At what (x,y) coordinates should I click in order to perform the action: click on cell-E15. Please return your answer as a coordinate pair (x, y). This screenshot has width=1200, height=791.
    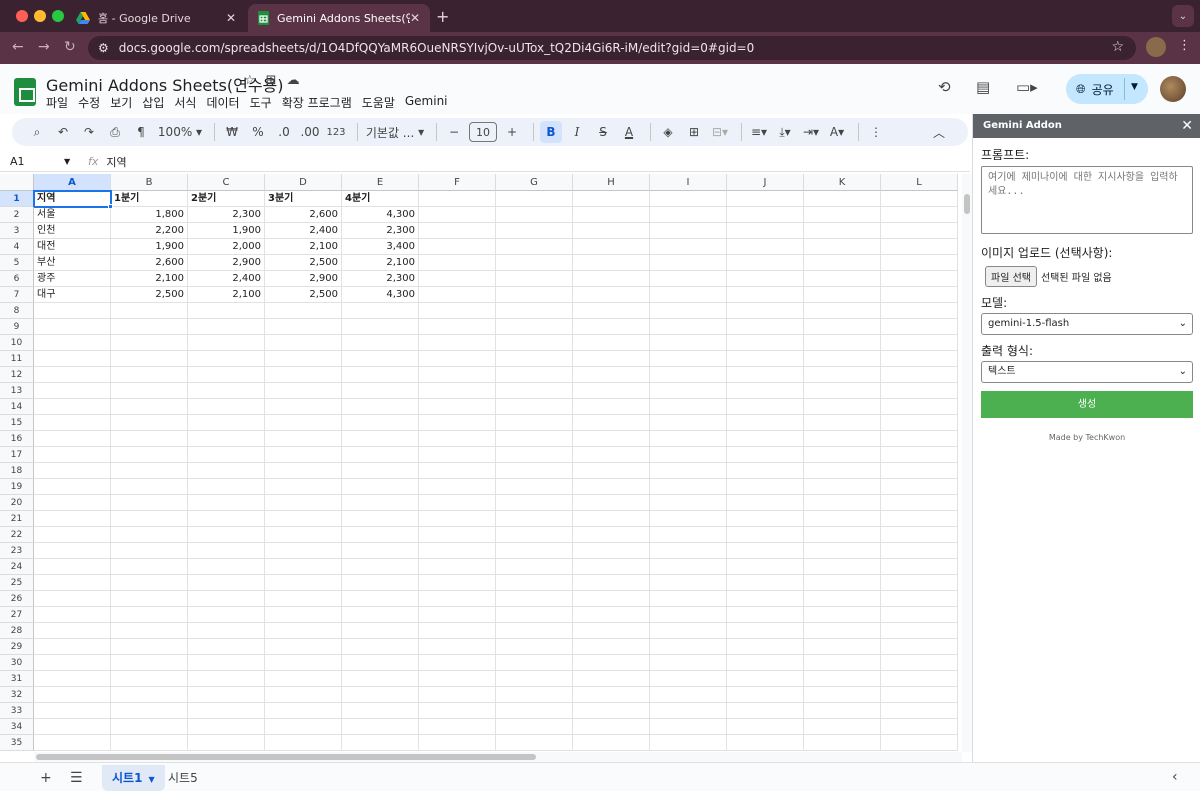
    Looking at the image, I should click on (380, 423).